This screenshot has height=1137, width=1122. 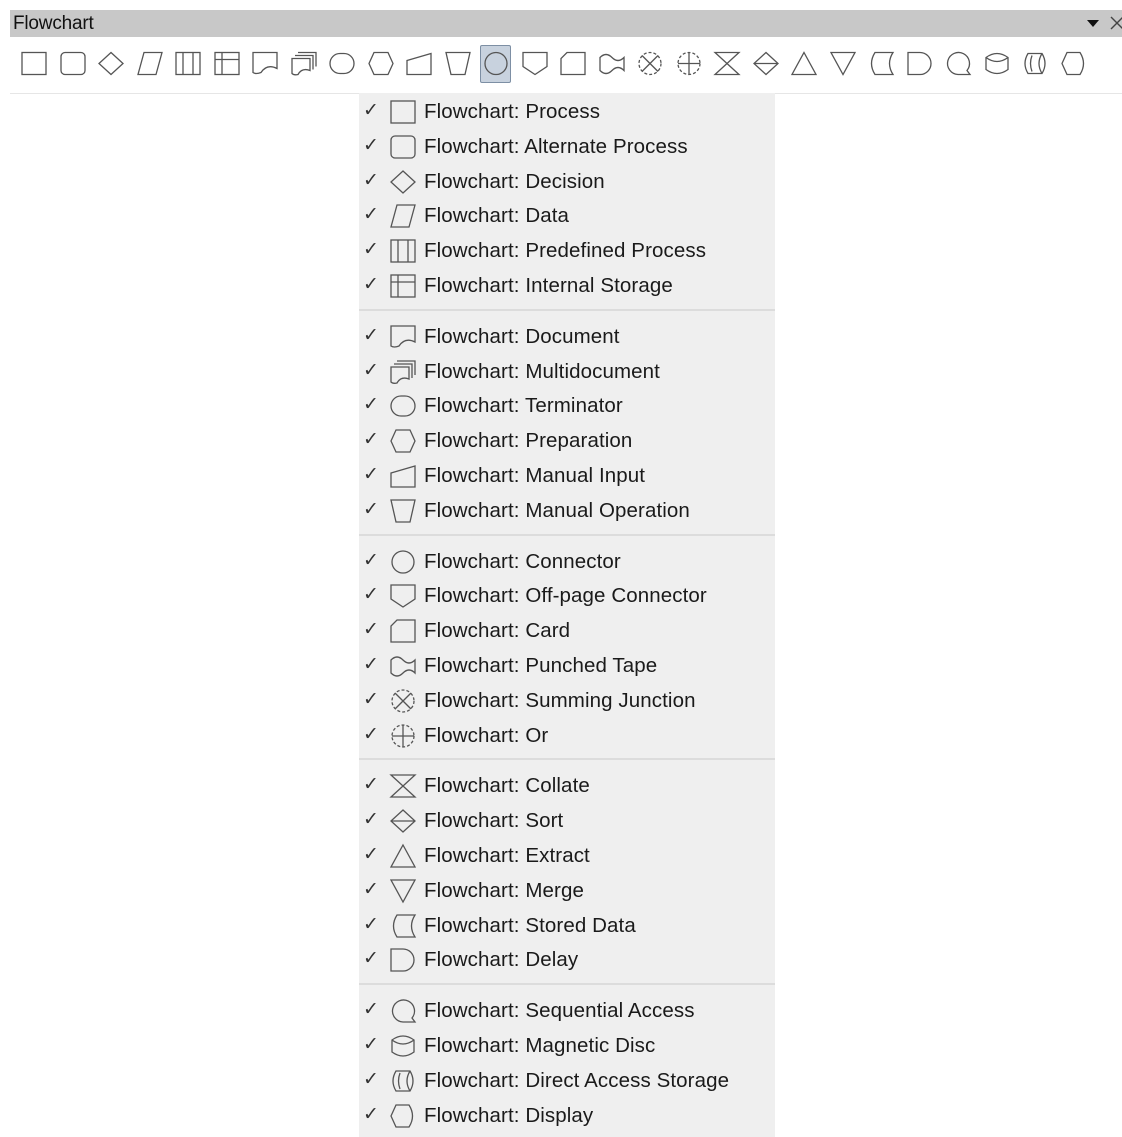 I want to click on menu-item-sequential-access: ✓ Flowchart: Sequential Access, so click(x=567, y=1011).